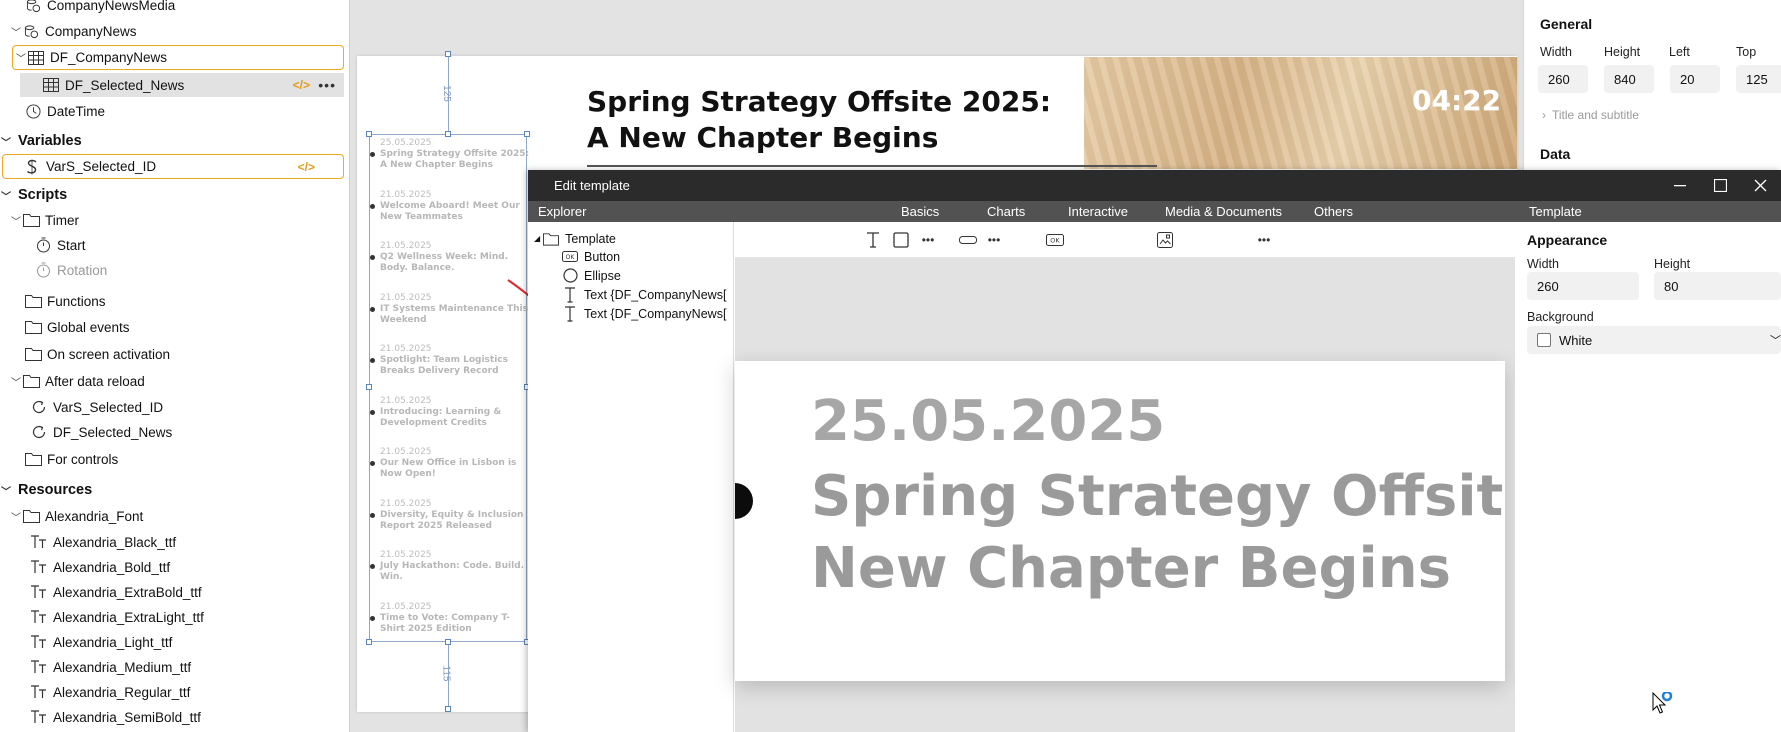  Describe the element at coordinates (591, 275) in the screenshot. I see `explorer-item-ellipse: Ellipse` at that location.